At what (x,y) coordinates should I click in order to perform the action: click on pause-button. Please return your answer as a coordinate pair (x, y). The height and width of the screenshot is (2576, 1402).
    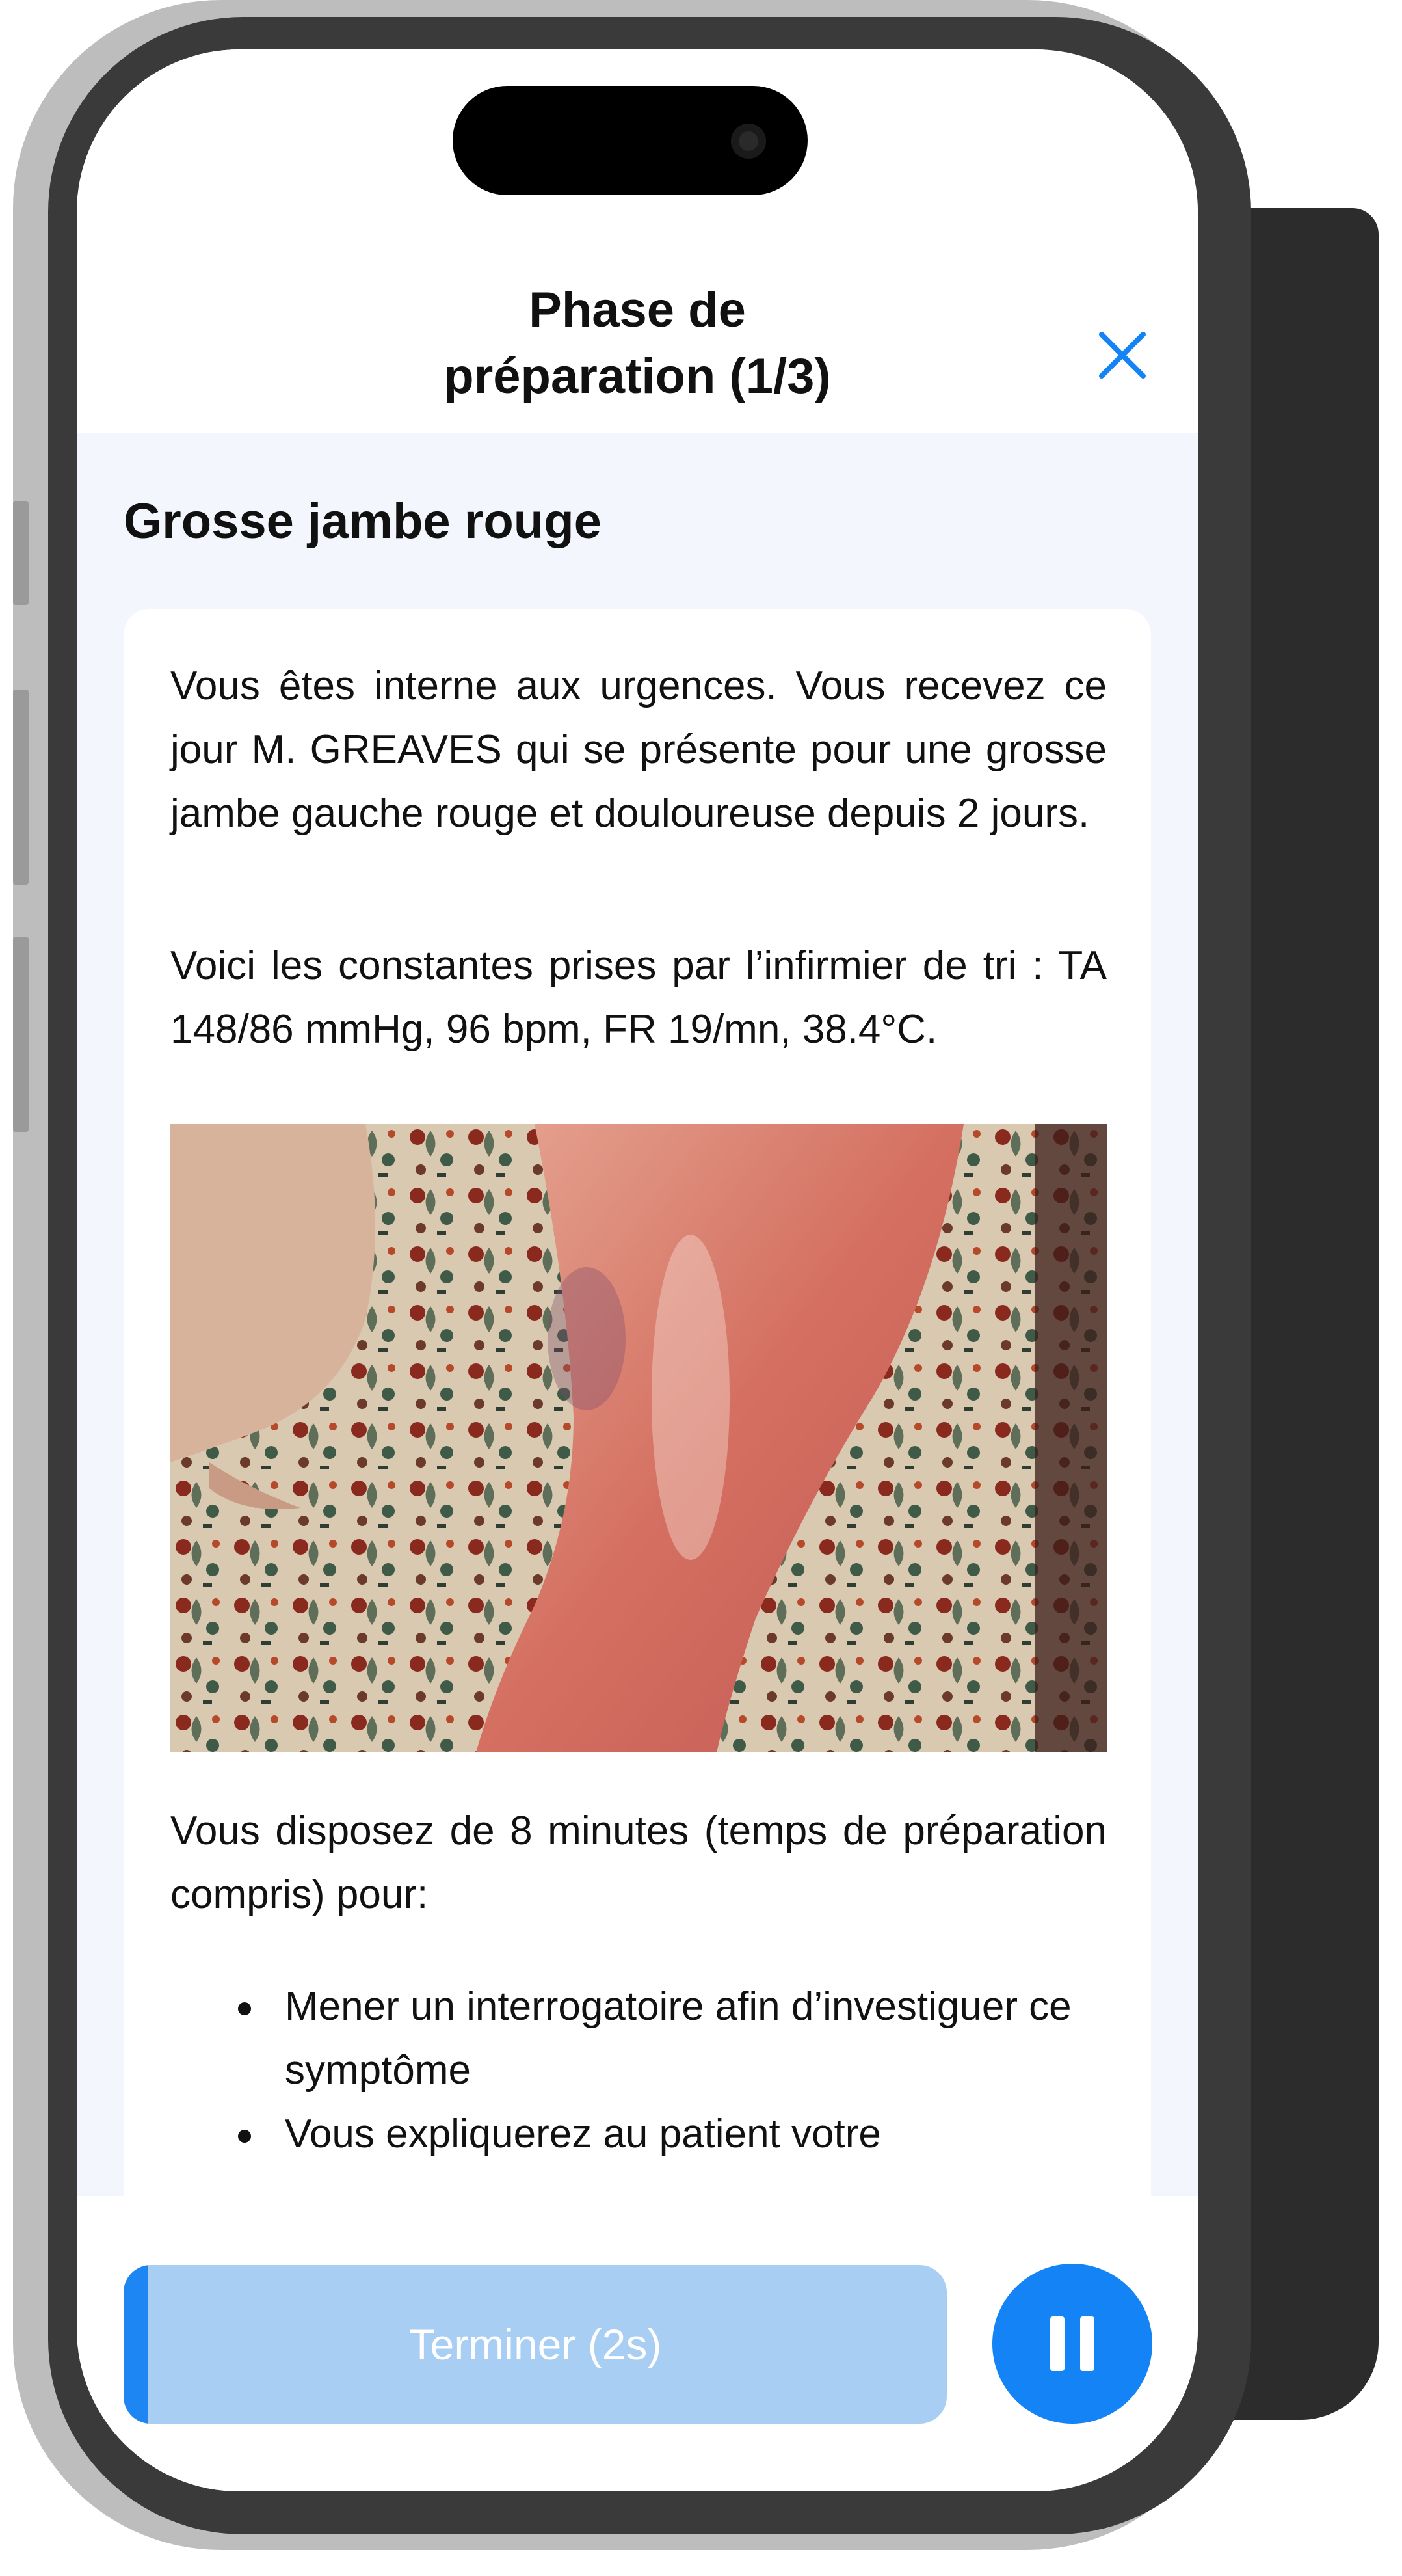
    Looking at the image, I should click on (1072, 2344).